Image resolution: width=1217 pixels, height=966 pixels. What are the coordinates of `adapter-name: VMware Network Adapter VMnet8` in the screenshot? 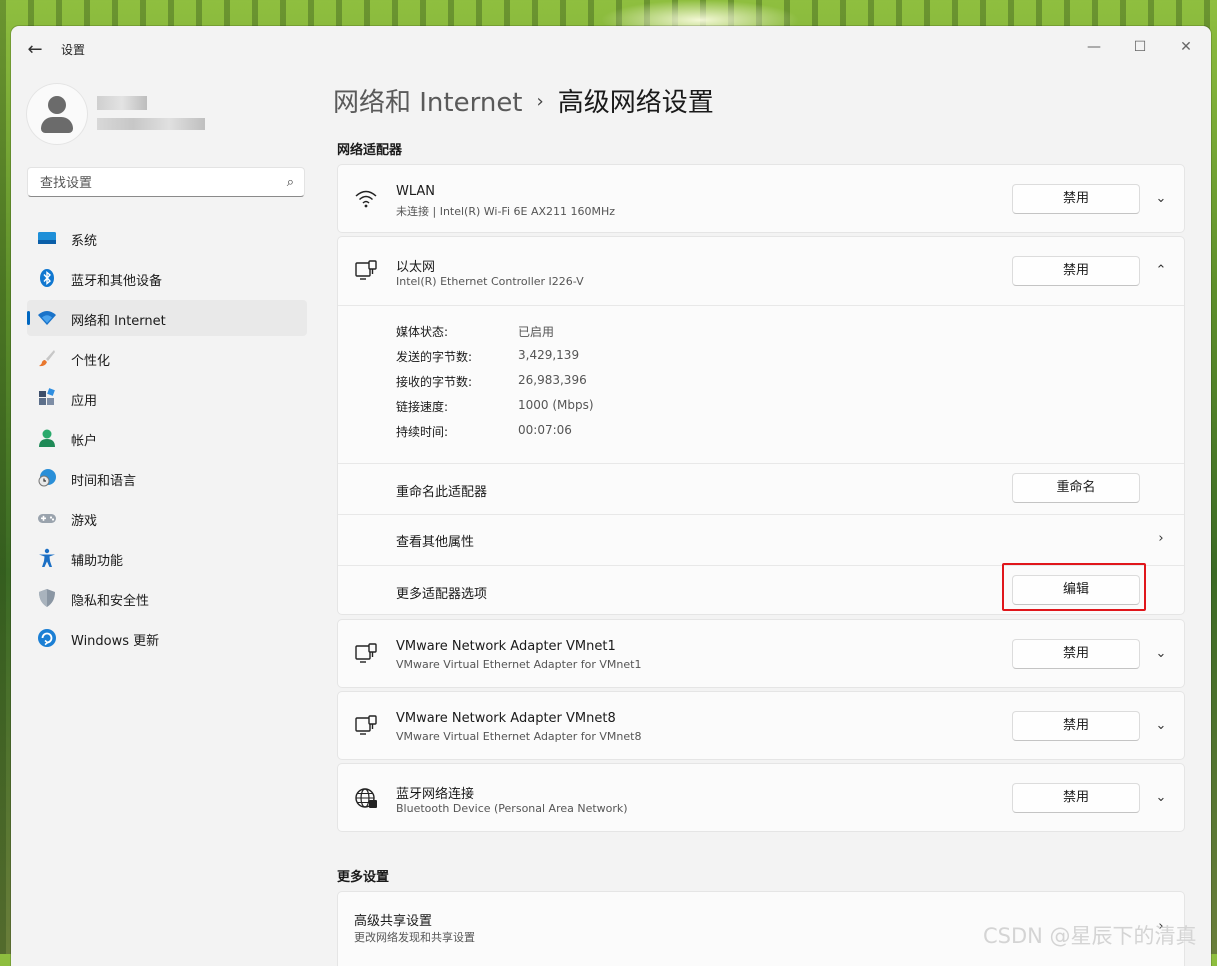 It's located at (506, 718).